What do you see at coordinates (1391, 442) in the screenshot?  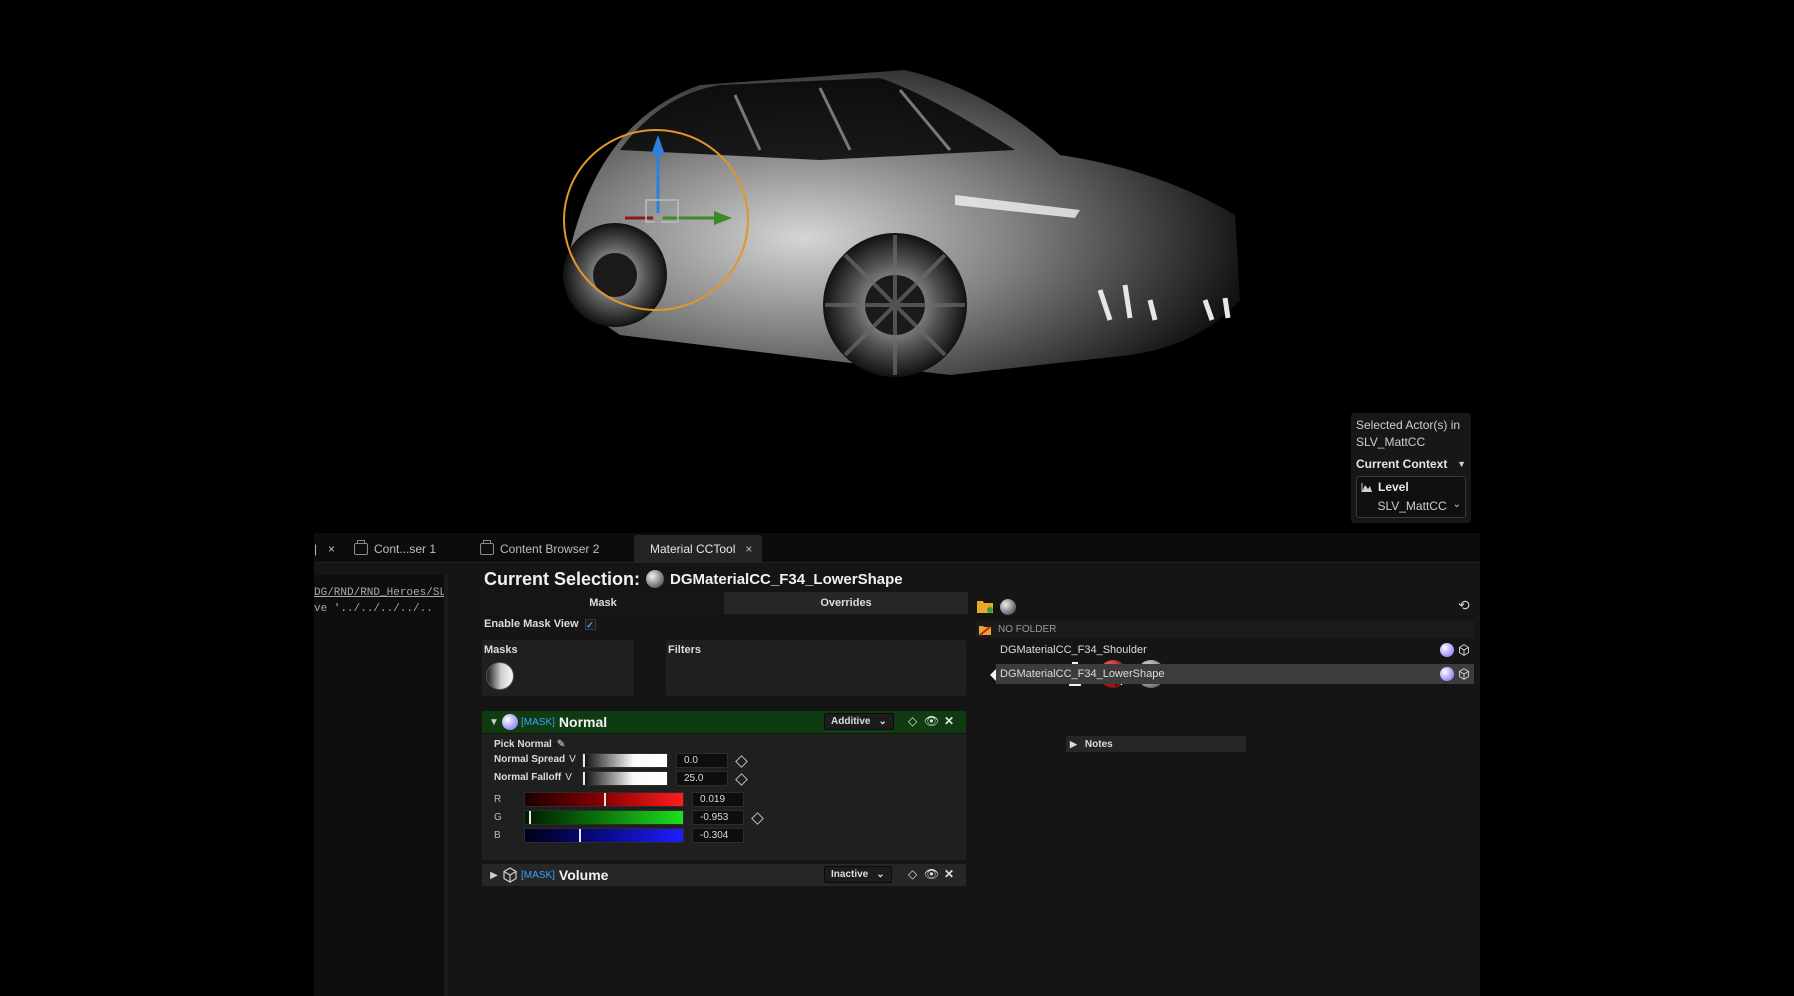 I see `context-line-2: SLV_MattCC` at bounding box center [1391, 442].